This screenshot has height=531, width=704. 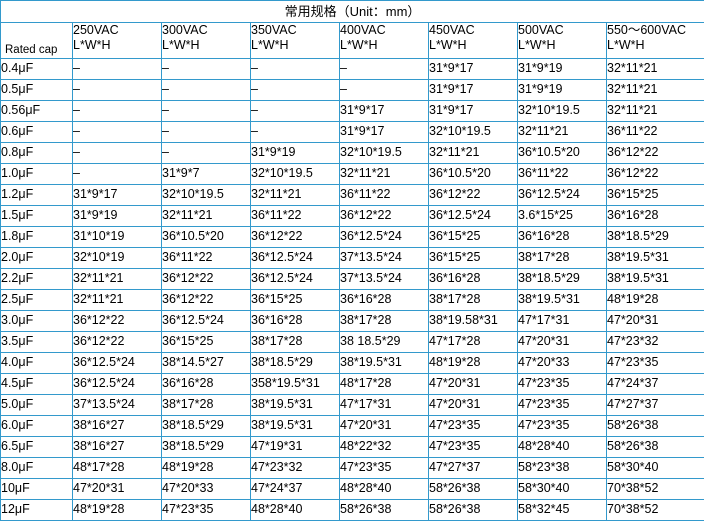 I want to click on capacitance-value: 12μF, so click(x=36, y=510).